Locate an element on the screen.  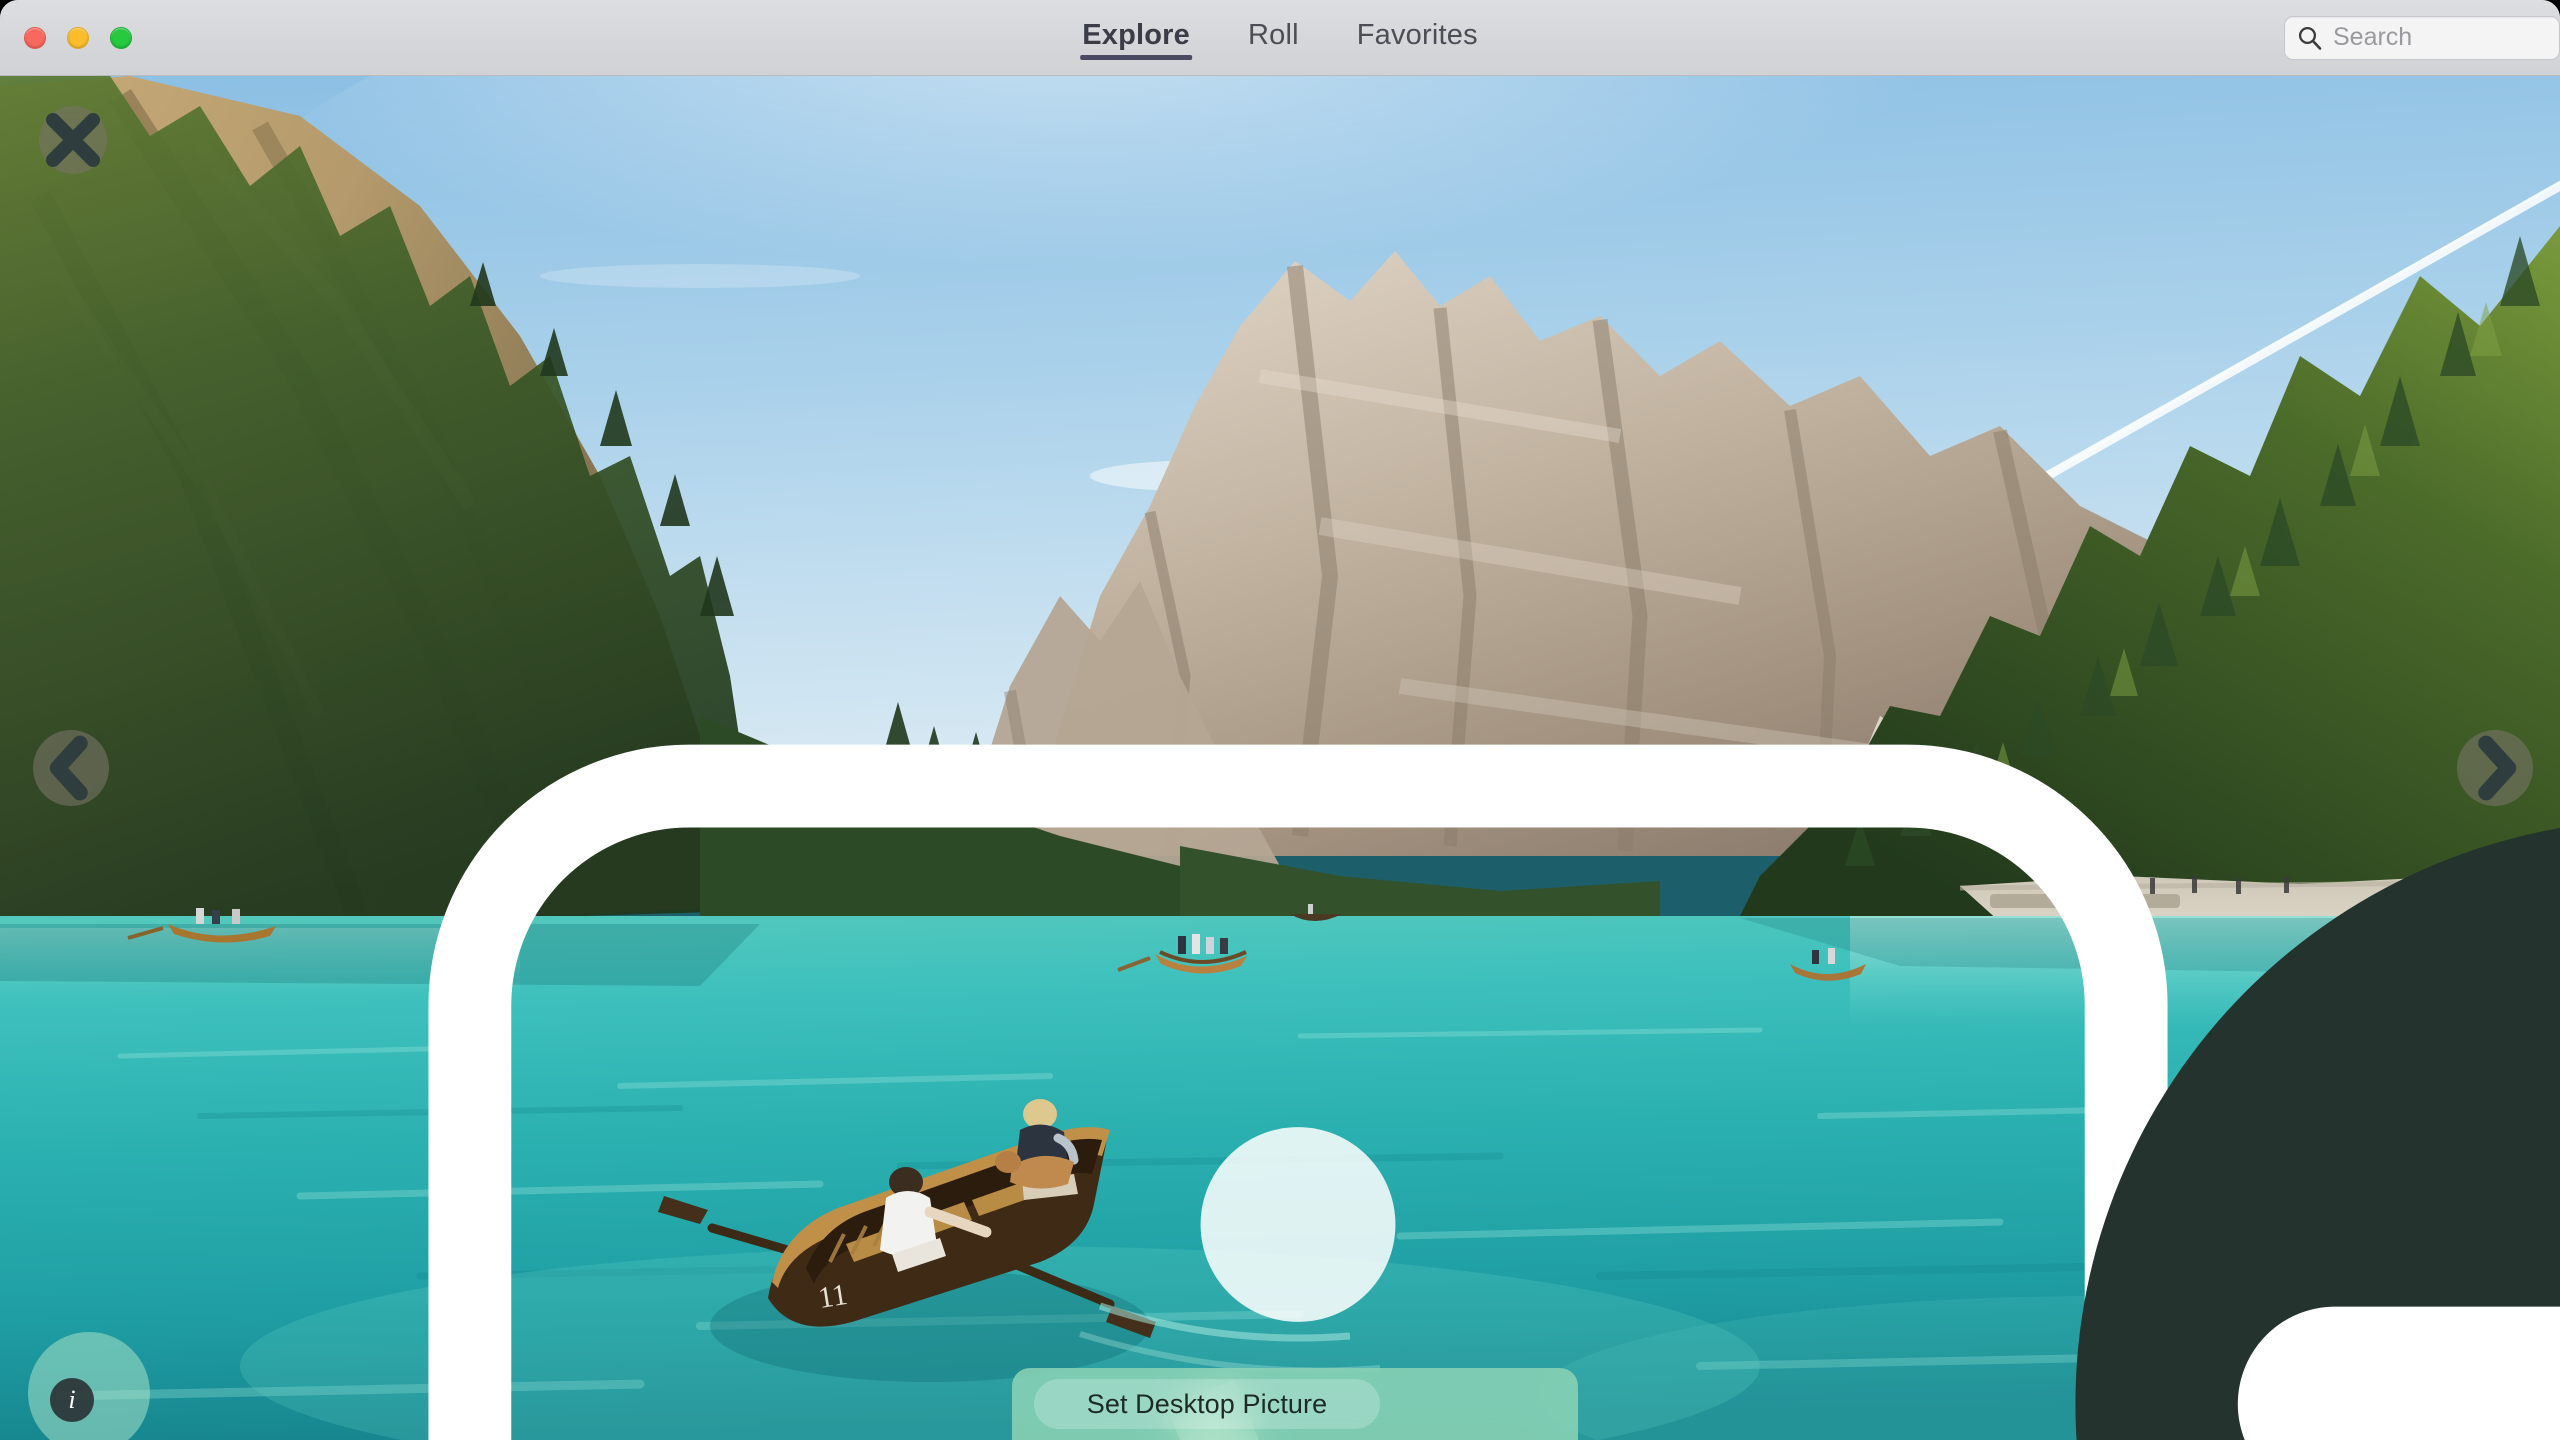
tab-explore-label: Explore is located at coordinates (1136, 34).